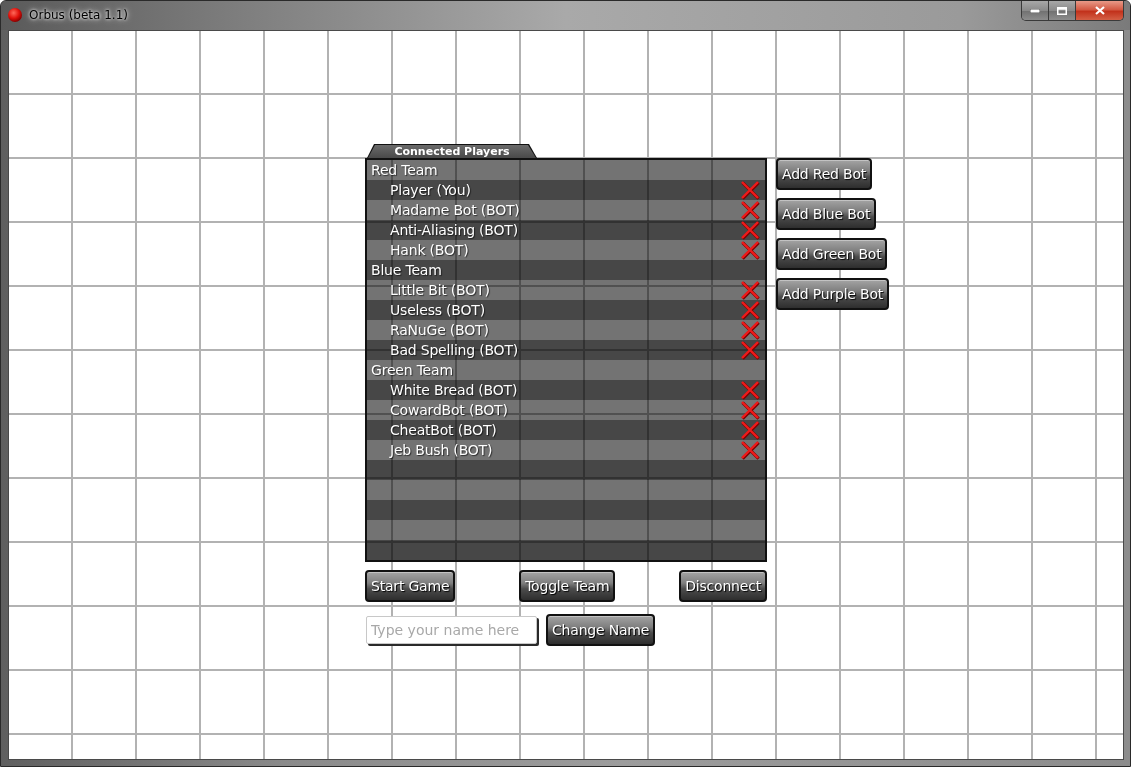 The width and height of the screenshot is (1131, 767). Describe the element at coordinates (454, 210) in the screenshot. I see `player-name: Madame Bot (BOT)` at that location.